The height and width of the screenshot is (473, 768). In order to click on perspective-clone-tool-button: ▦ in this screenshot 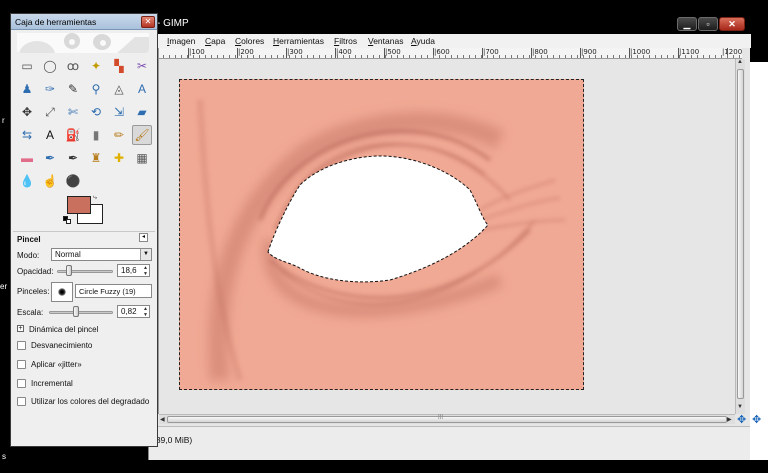, I will do `click(142, 158)`.